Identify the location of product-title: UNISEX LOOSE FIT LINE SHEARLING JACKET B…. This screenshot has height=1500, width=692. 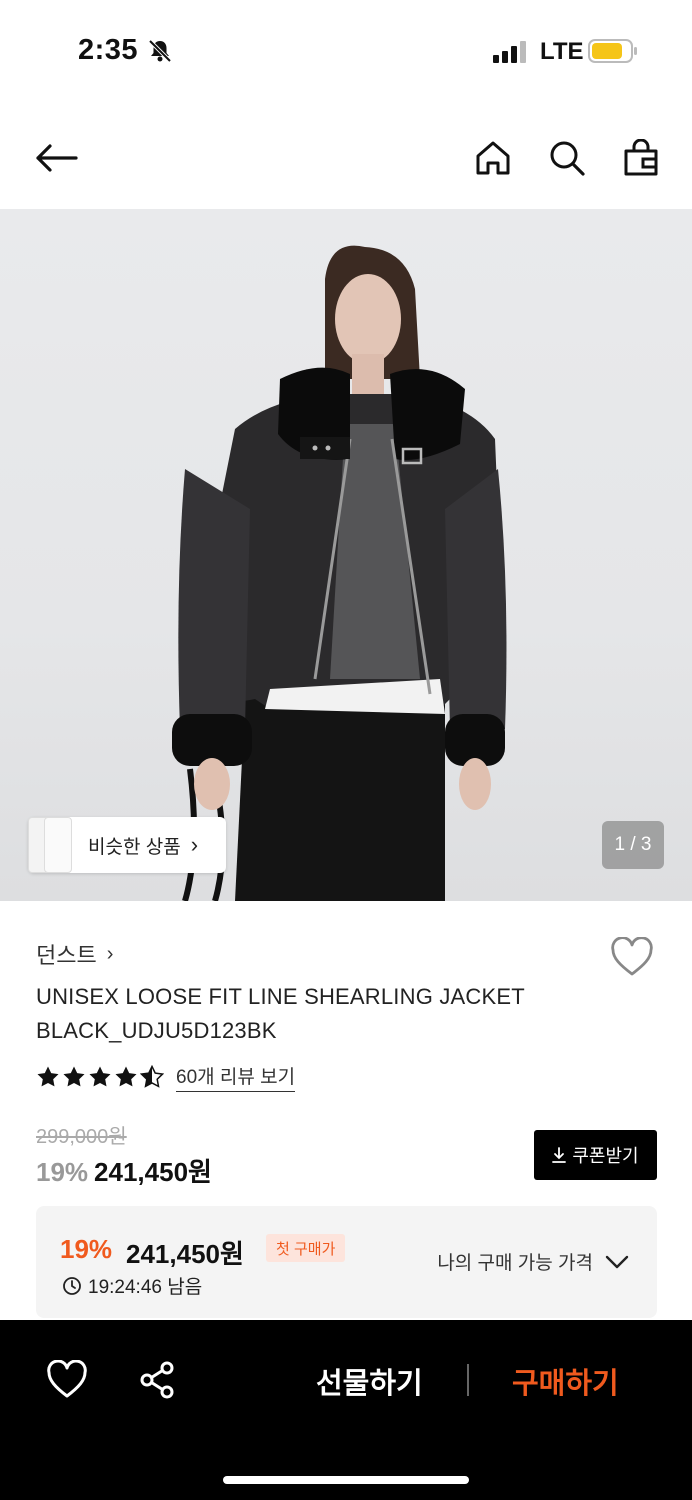
(280, 1013).